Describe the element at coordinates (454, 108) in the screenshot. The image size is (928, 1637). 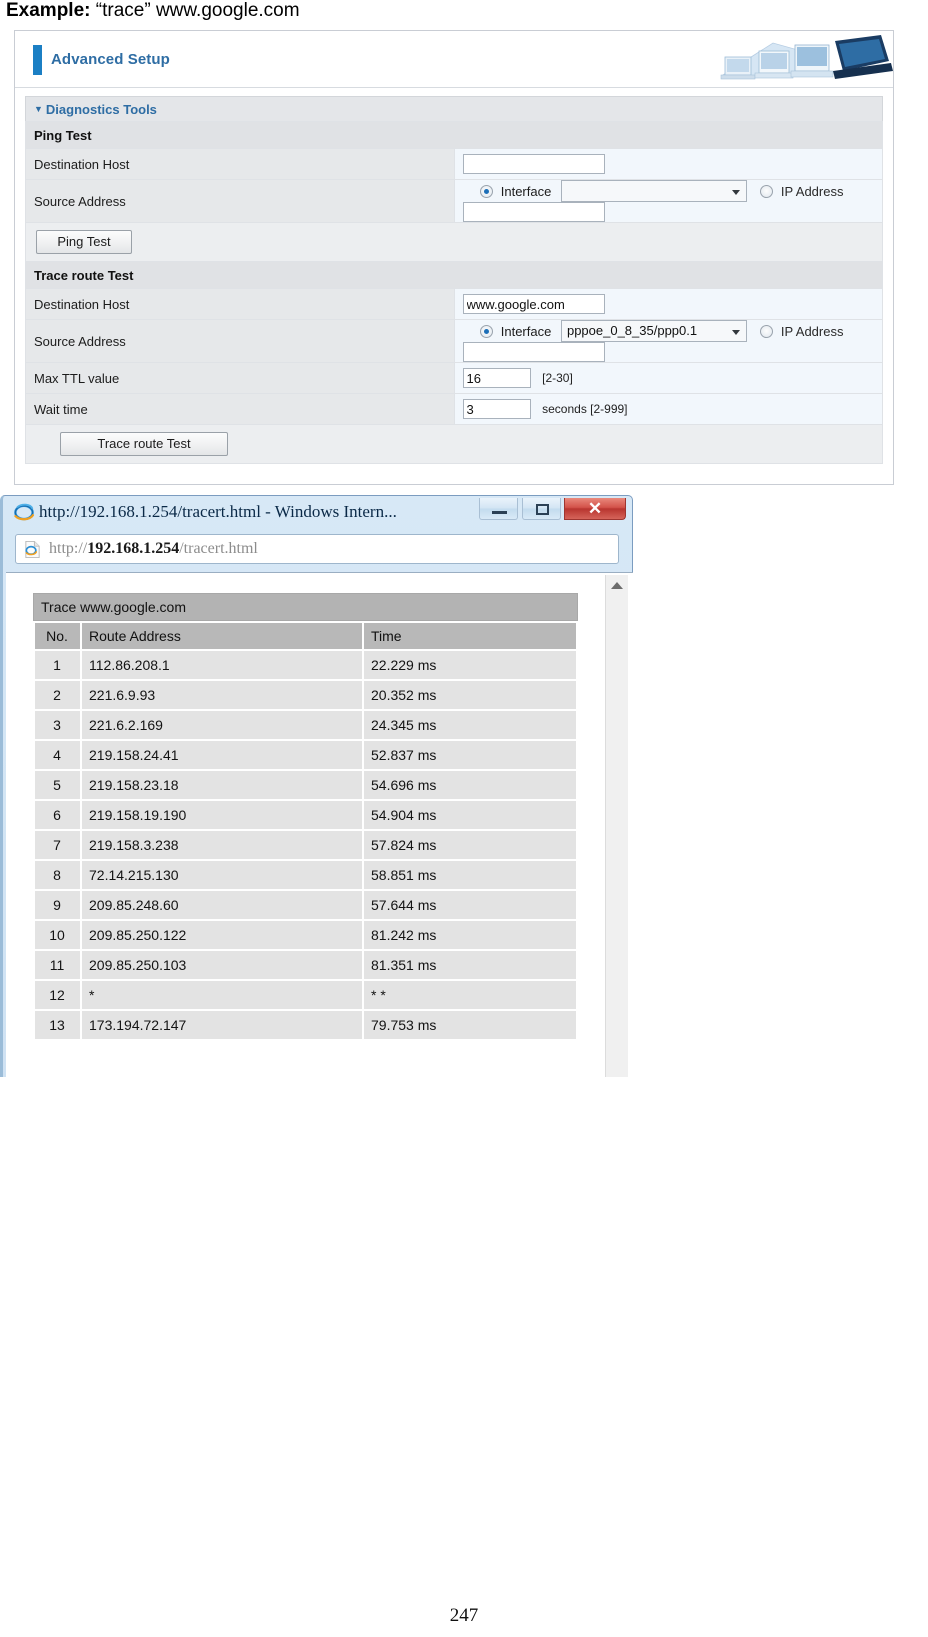
I see `diagnostics-tools-header: ▼ Diagnostics Tools` at that location.